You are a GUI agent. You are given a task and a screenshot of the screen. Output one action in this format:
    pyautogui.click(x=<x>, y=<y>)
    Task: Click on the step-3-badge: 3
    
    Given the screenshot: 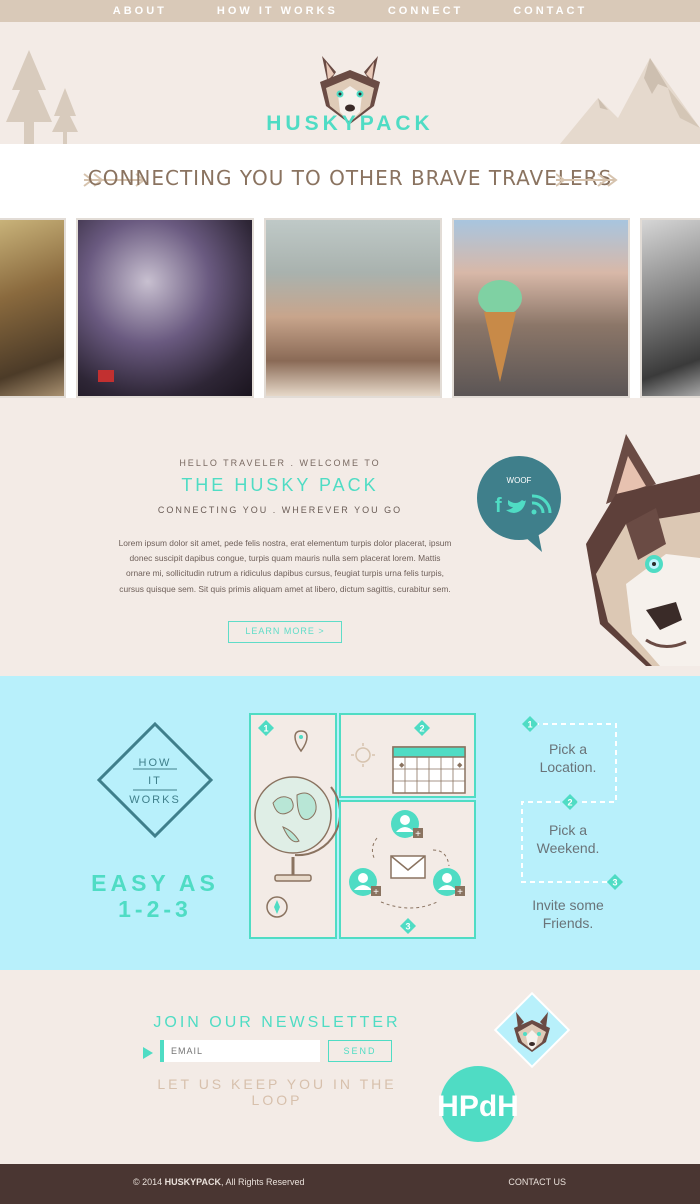 What is the action you would take?
    pyautogui.click(x=615, y=882)
    